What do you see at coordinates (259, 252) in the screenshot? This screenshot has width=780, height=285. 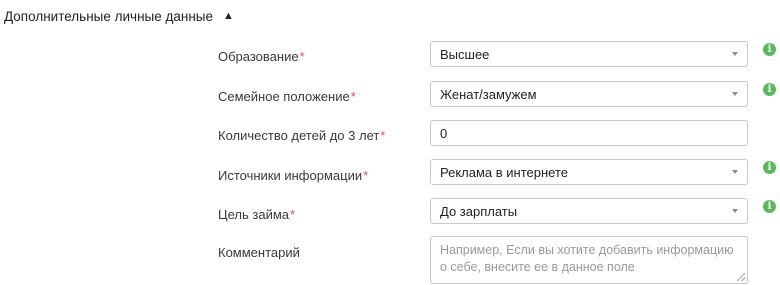 I see `comment-label: Комментарий` at bounding box center [259, 252].